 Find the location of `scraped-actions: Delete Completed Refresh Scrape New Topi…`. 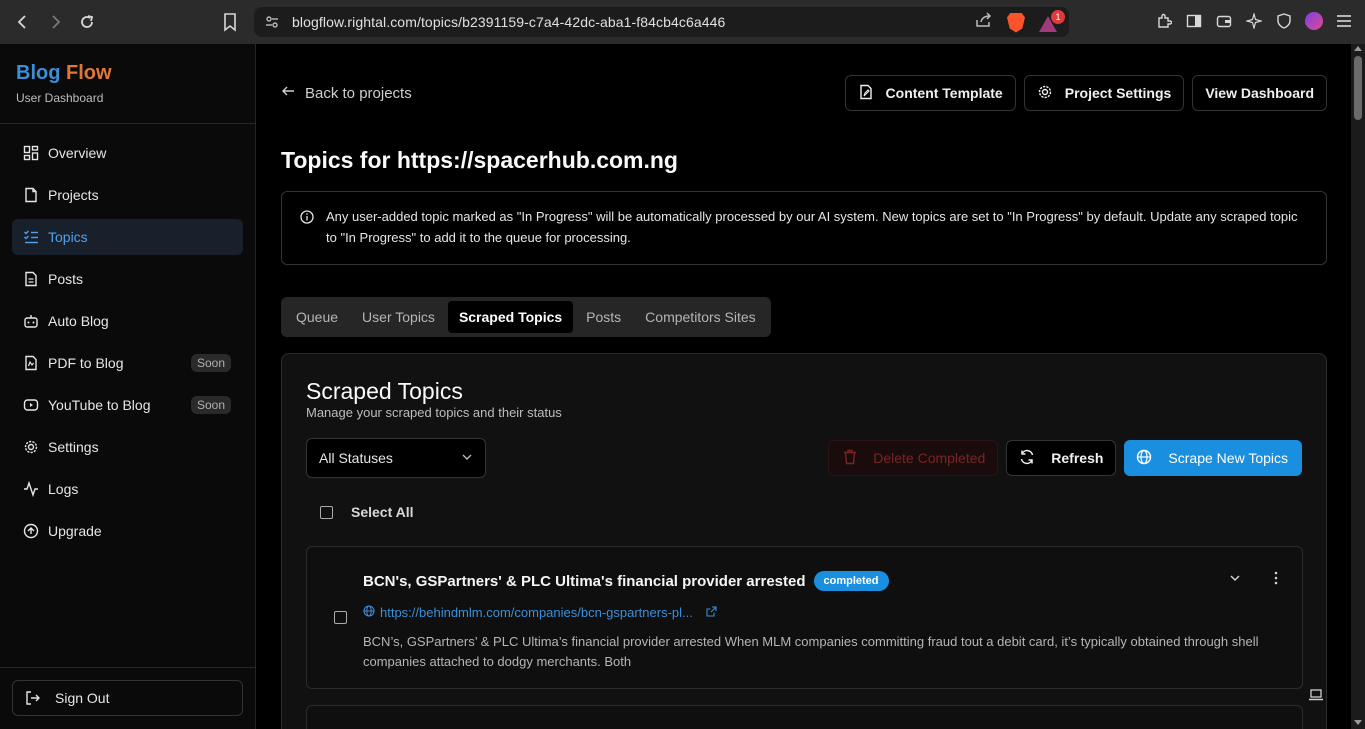

scraped-actions: Delete Completed Refresh Scrape New Topi… is located at coordinates (1065, 458).